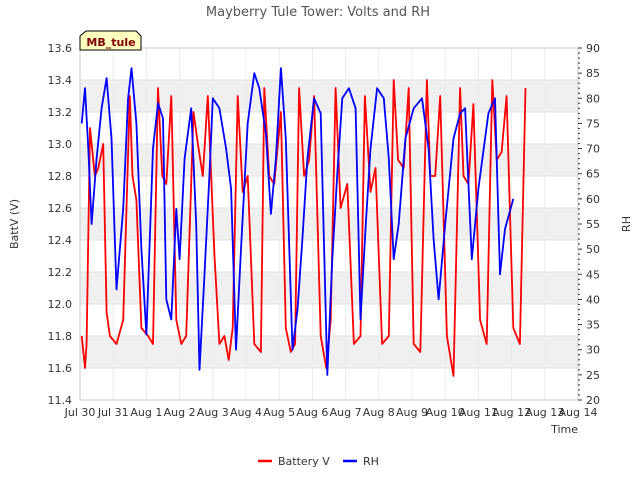 The height and width of the screenshot is (480, 640). Describe the element at coordinates (146, 412) in the screenshot. I see `x-tick-label: Aug 1` at that location.